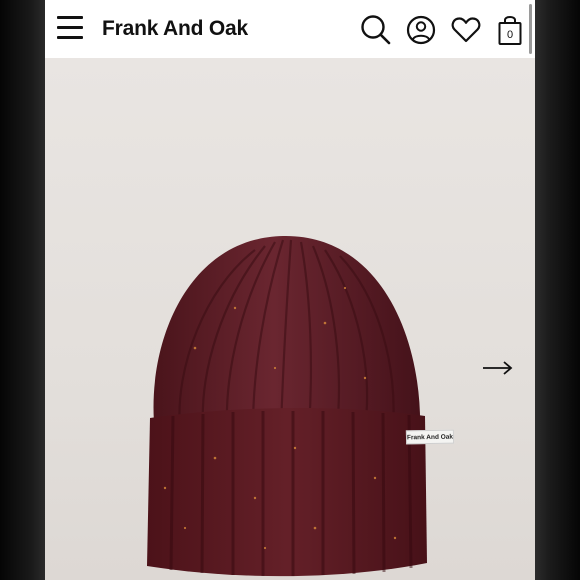 This screenshot has width=580, height=580. Describe the element at coordinates (22, 290) in the screenshot. I see `left-bezel` at that location.